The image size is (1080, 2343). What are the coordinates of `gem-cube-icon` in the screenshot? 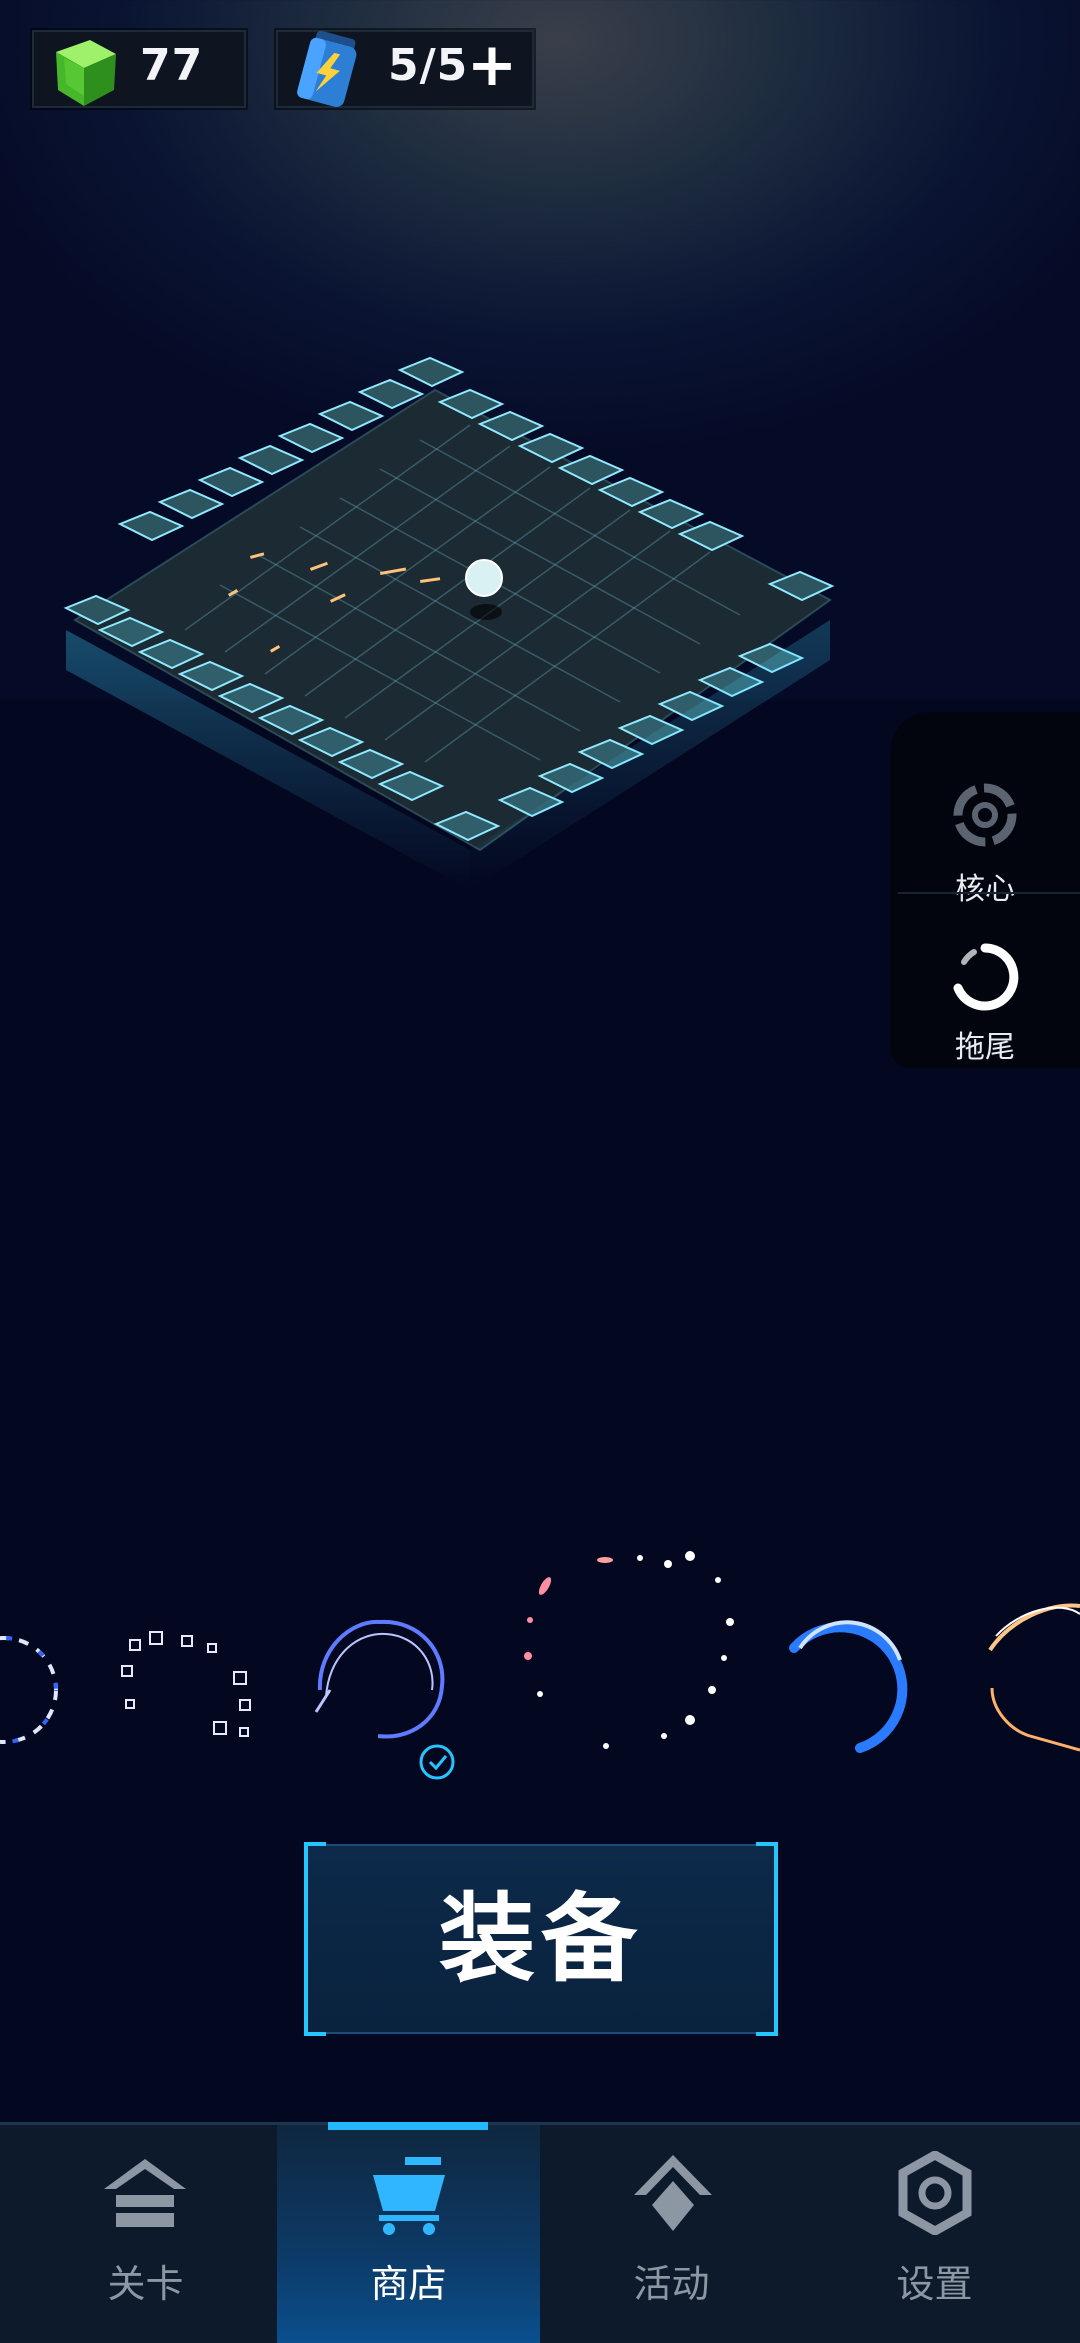 It's located at (86, 73).